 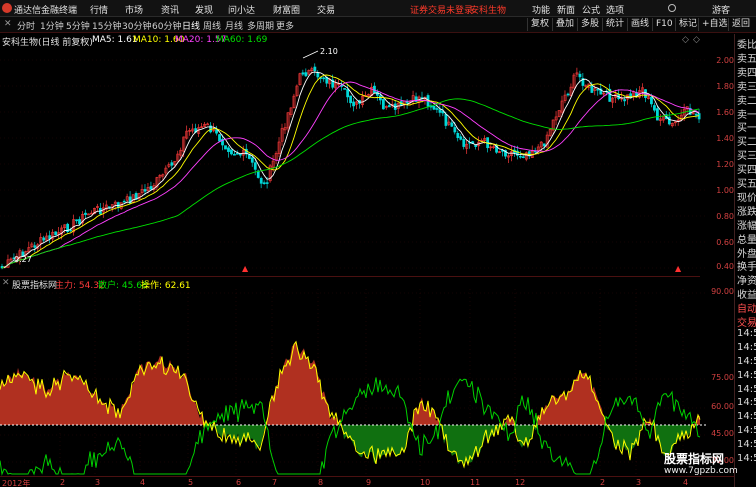 I want to click on low-price-label: 0.27, so click(x=23, y=259).